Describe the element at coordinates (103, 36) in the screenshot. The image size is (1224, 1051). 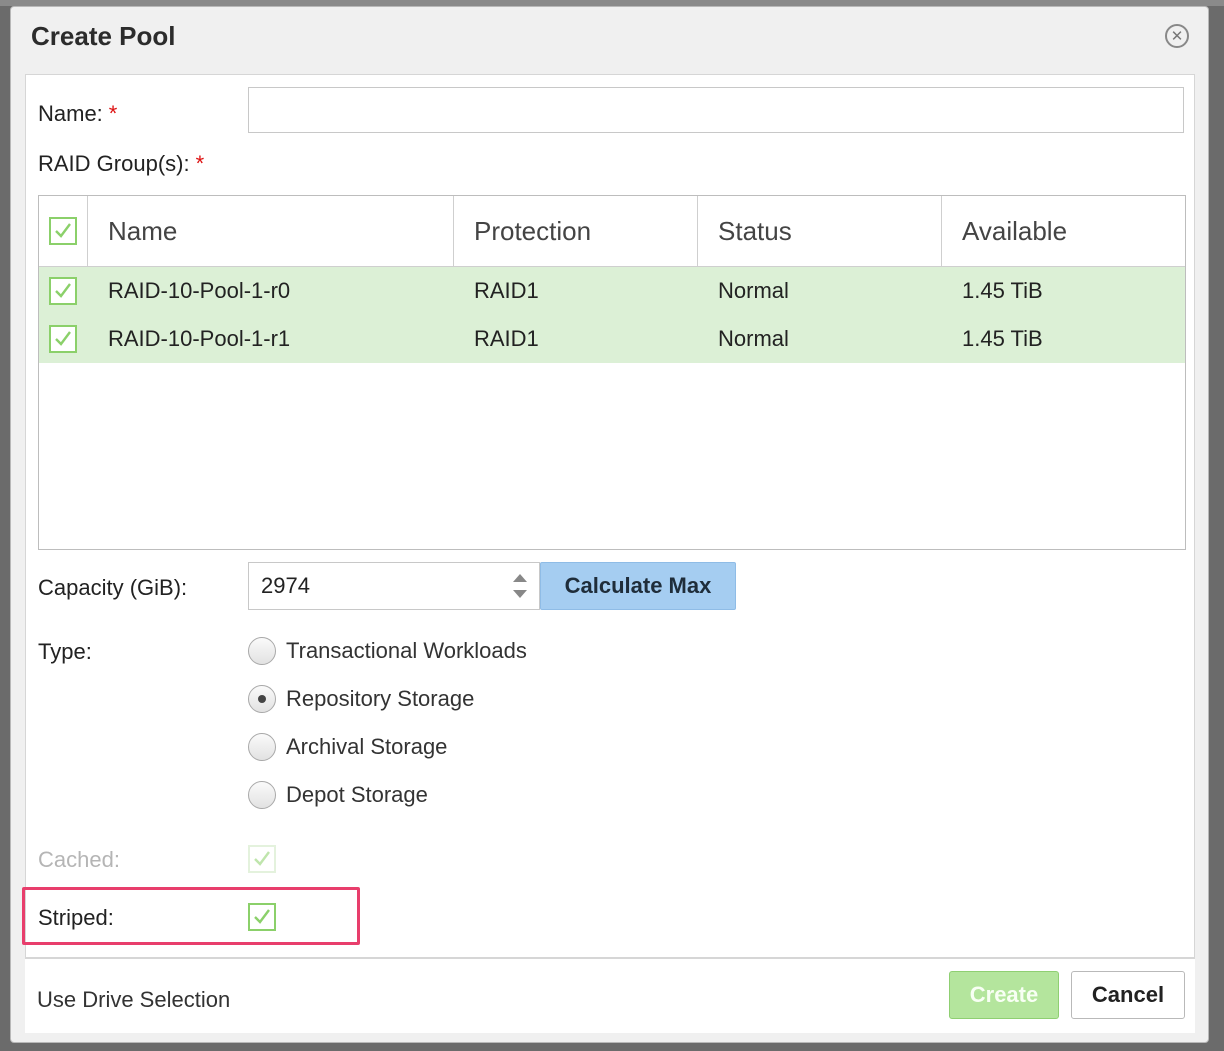
I see `dialog-title: Create Pool` at that location.